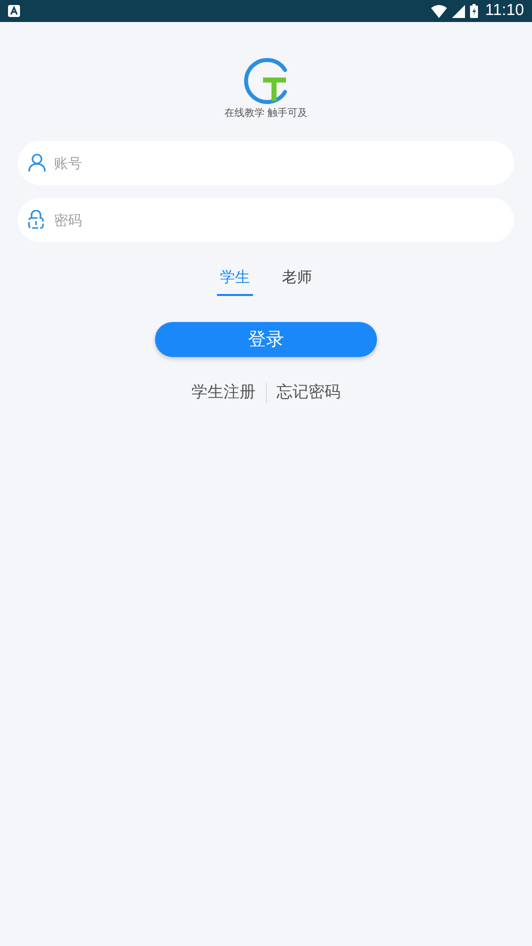 The image size is (532, 946). What do you see at coordinates (504, 11) in the screenshot?
I see `clock-time: 11:10` at bounding box center [504, 11].